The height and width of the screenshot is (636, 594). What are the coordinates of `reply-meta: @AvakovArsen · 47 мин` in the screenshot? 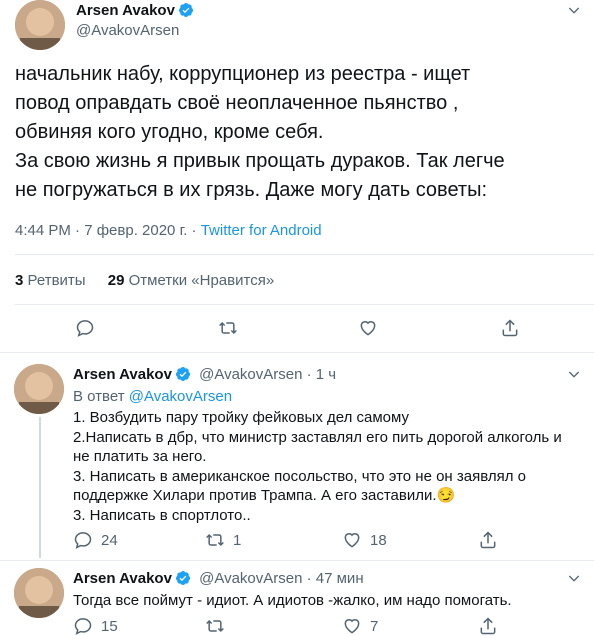 It's located at (281, 578).